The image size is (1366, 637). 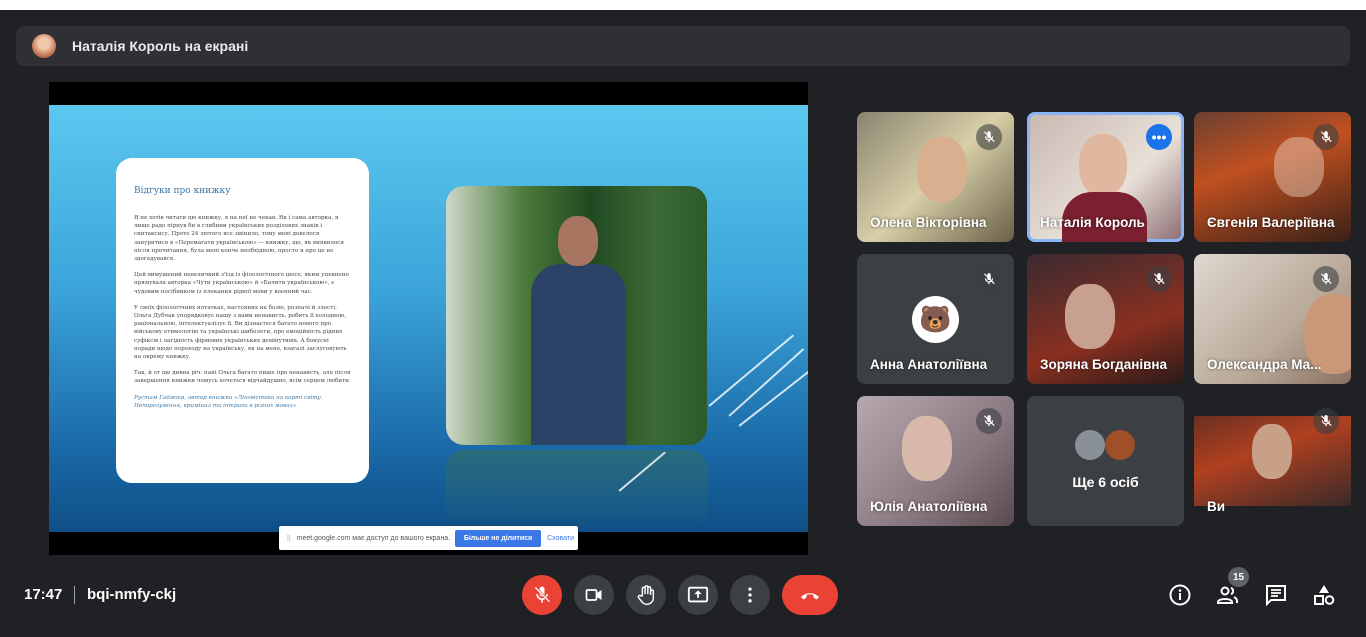 What do you see at coordinates (498, 538) in the screenshot?
I see `stop-sharing-button: Більше не ділитися` at bounding box center [498, 538].